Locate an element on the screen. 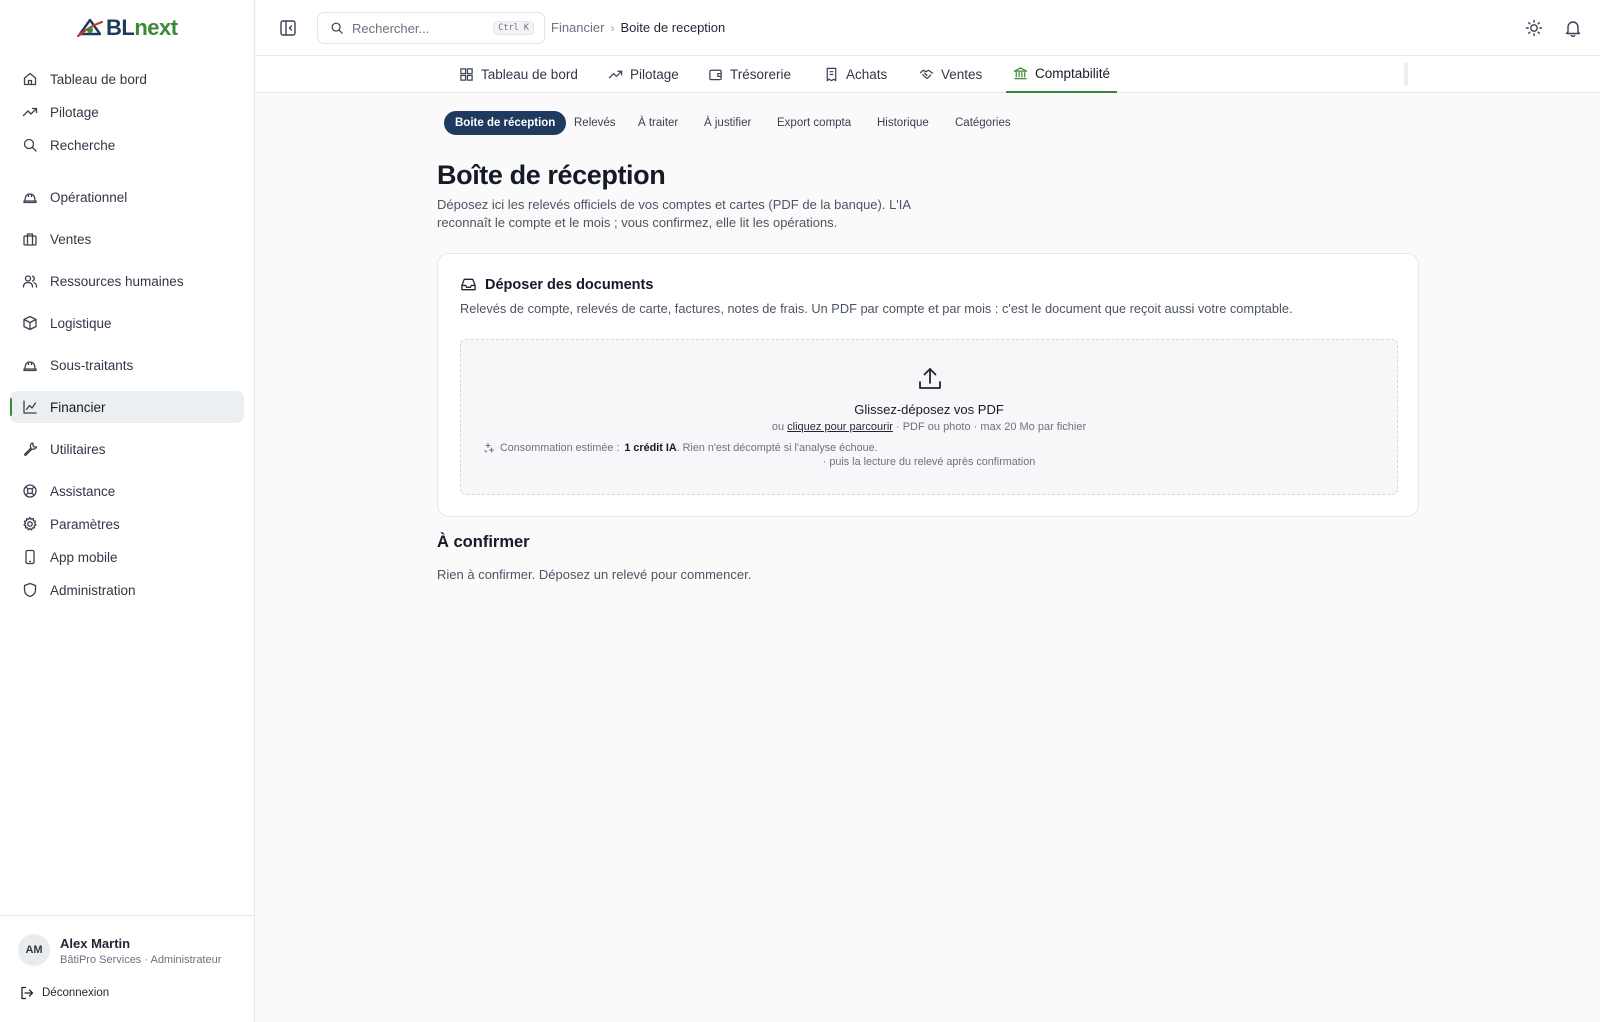 This screenshot has height=1022, width=1600. sidebar-item-label: Utilitaires is located at coordinates (78, 449).